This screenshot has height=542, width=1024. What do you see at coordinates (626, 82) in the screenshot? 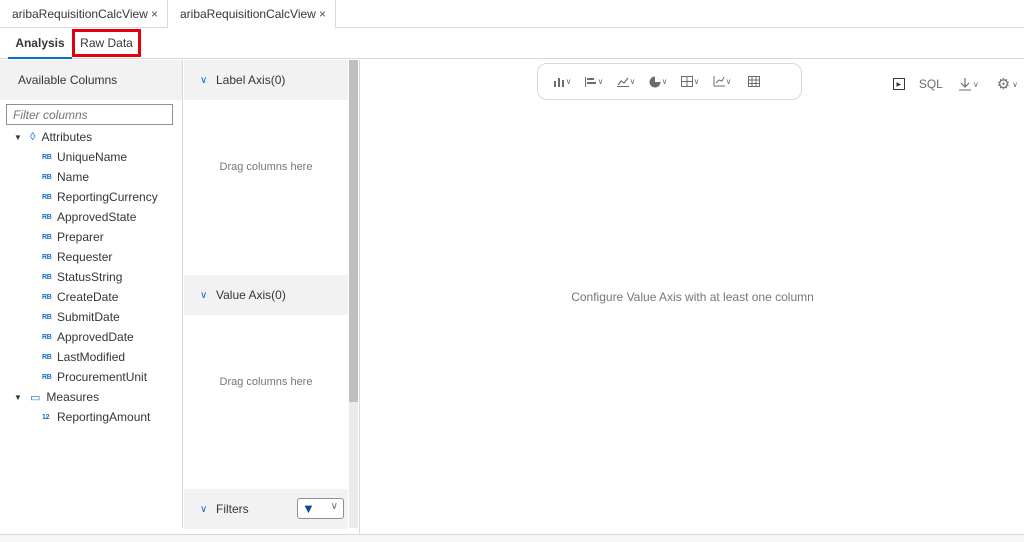
I see `line-chart-button: ∨` at bounding box center [626, 82].